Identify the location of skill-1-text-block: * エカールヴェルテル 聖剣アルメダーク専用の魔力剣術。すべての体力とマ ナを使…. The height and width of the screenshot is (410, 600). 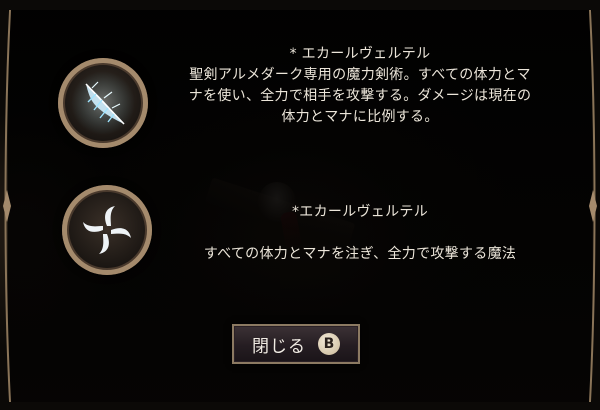
(360, 86).